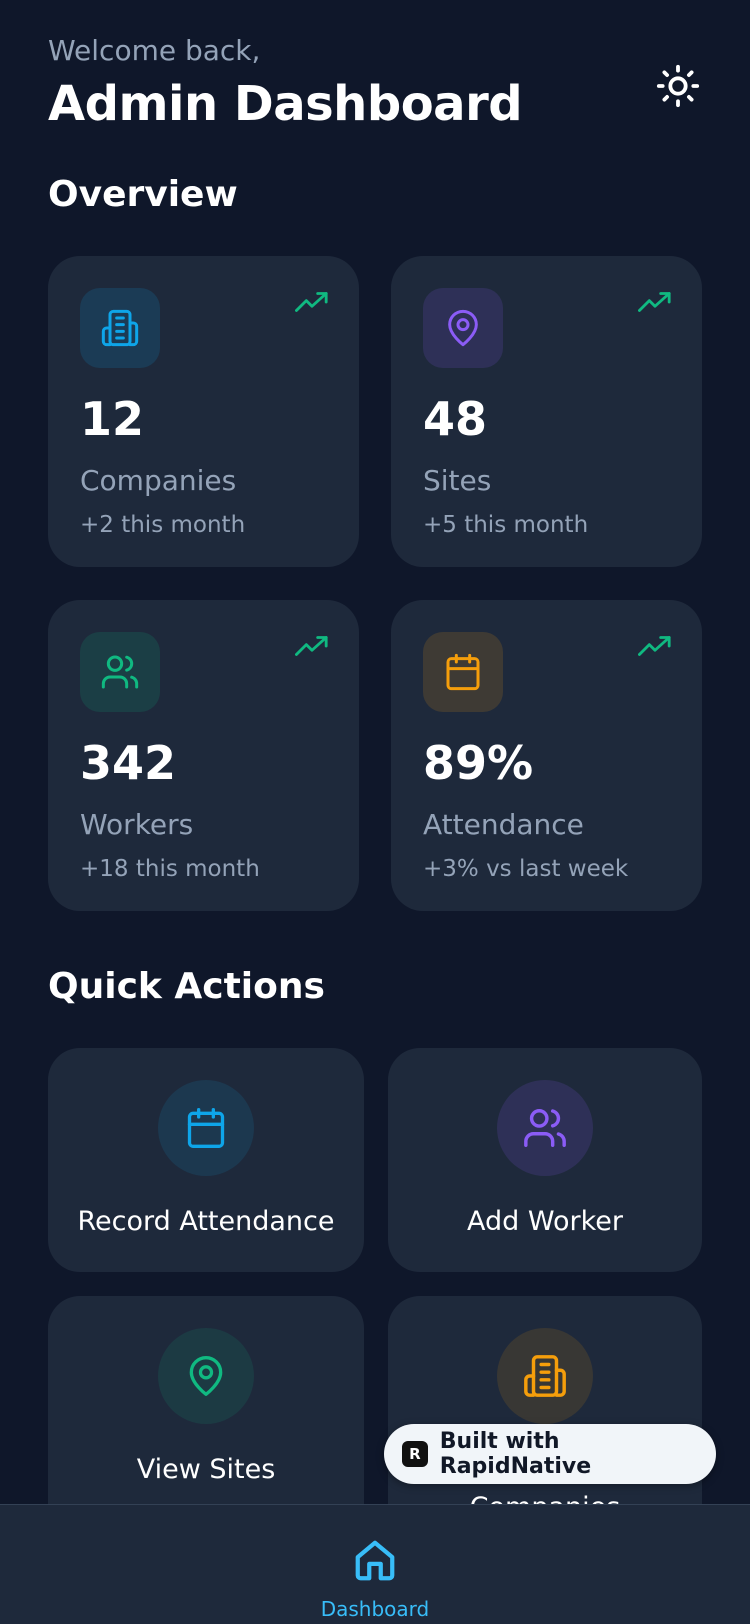  I want to click on add-worker-button: Add Worker, so click(545, 1160).